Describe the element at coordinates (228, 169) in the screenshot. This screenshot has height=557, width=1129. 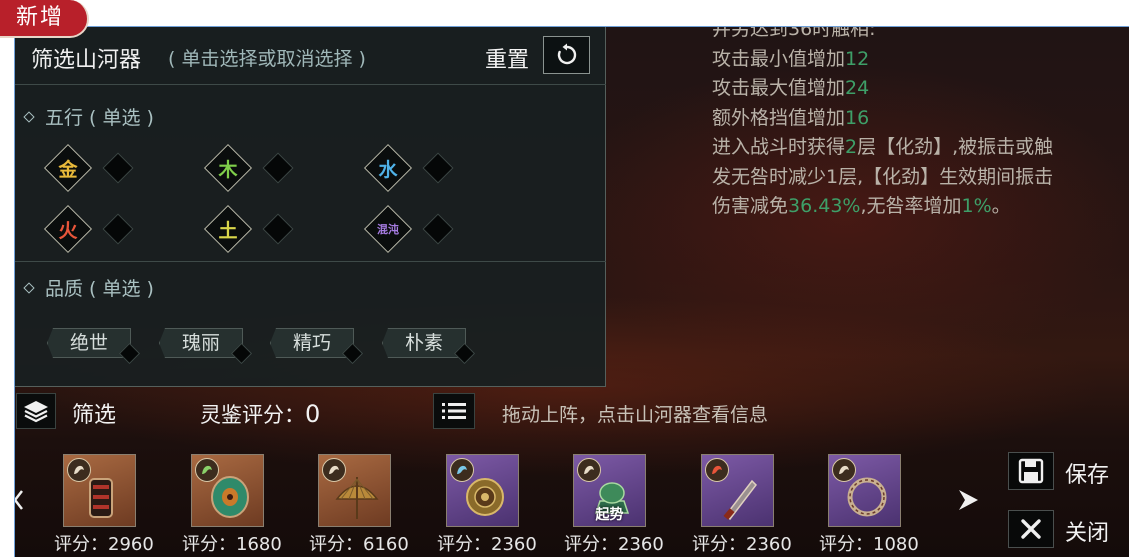
I see `element-wood-glyph: 木` at that location.